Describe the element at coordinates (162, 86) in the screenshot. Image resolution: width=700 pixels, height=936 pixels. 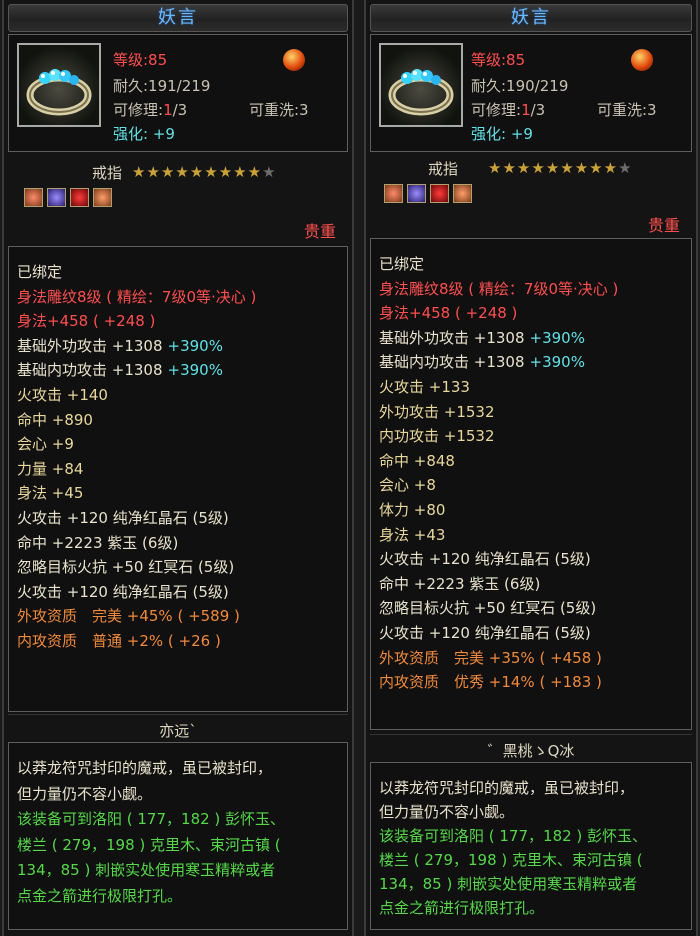
I see `item-durability: 耐久:191/219` at that location.